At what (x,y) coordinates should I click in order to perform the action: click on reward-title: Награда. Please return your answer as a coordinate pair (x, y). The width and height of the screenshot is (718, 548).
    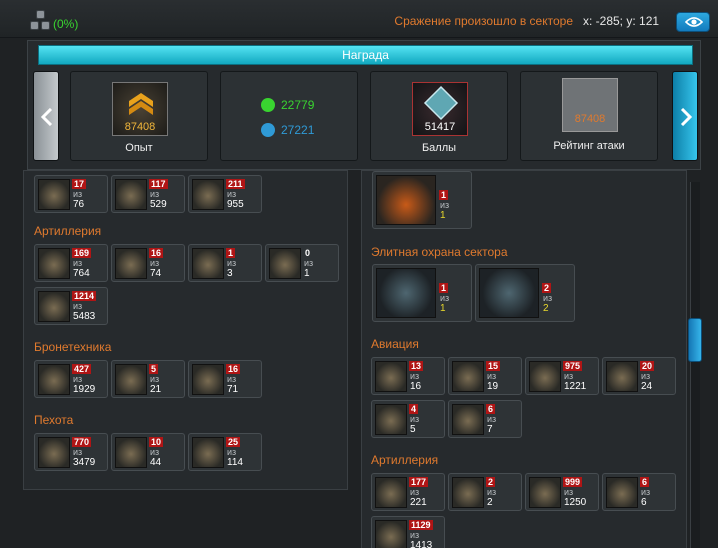
    Looking at the image, I should click on (365, 55).